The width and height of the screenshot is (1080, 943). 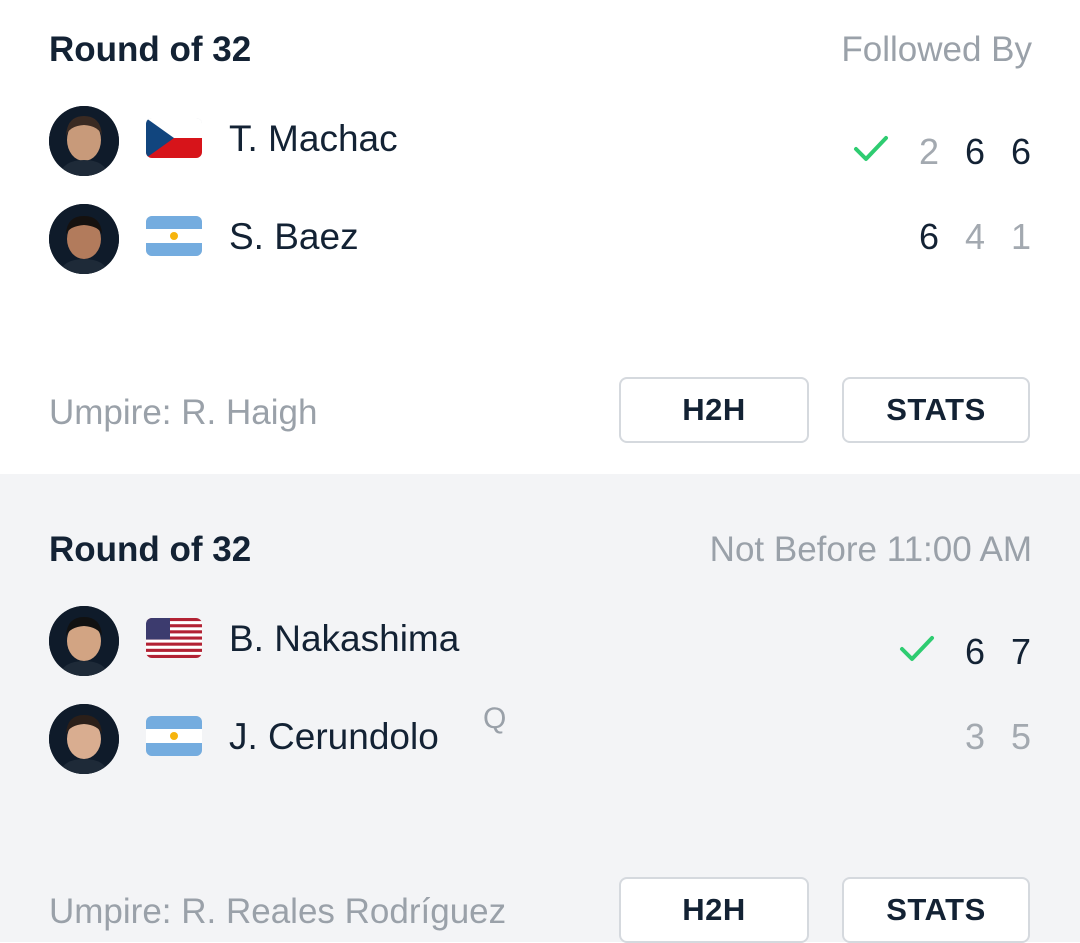 What do you see at coordinates (936, 49) in the screenshot?
I see `followed-by-label: Followed By` at bounding box center [936, 49].